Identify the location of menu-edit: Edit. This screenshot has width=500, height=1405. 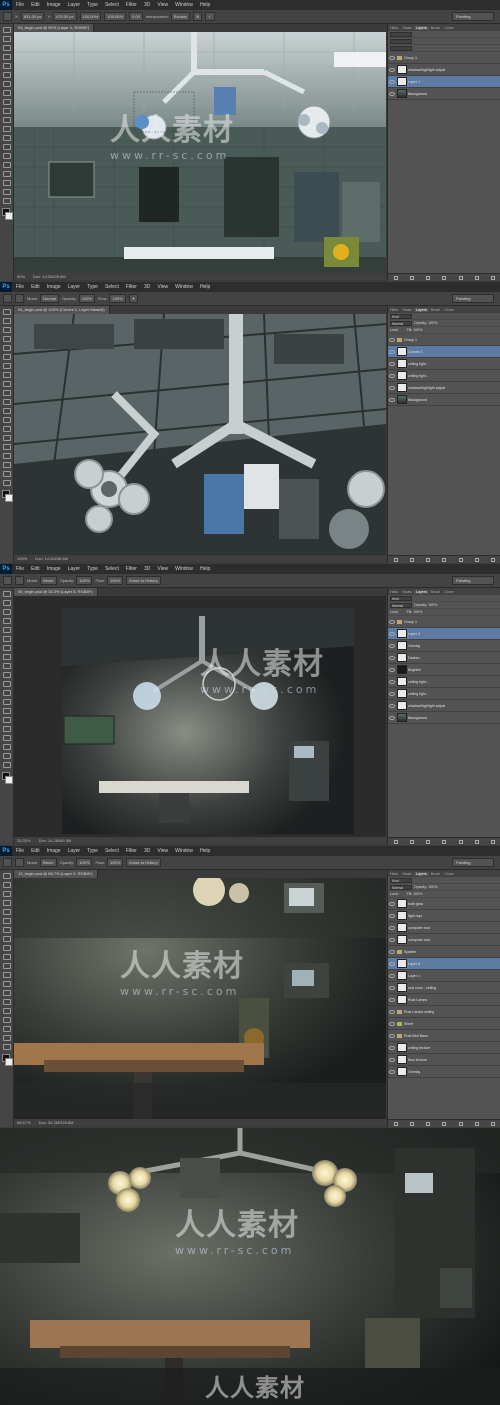
(35, 569).